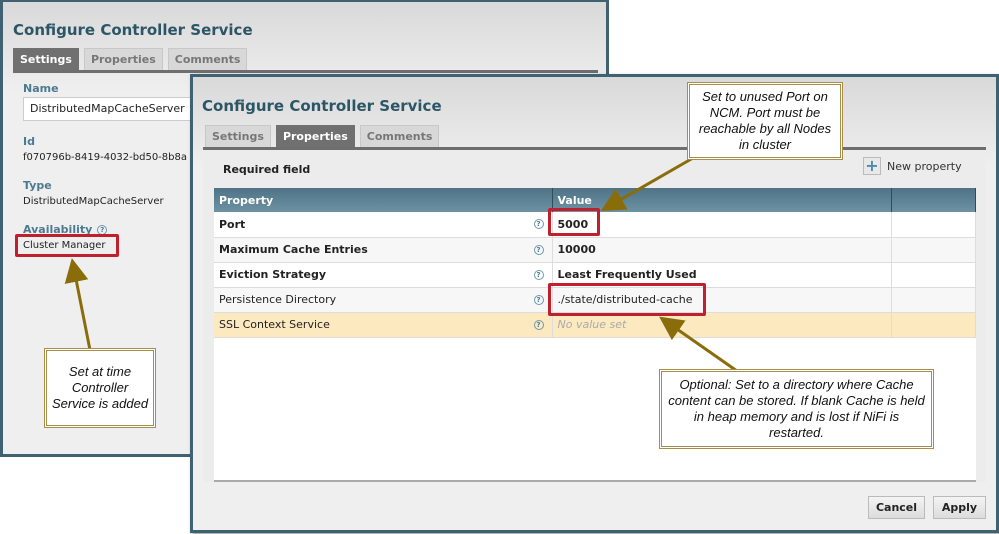 The image size is (999, 534). Describe the element at coordinates (872, 166) in the screenshot. I see `plus-icon: +` at that location.